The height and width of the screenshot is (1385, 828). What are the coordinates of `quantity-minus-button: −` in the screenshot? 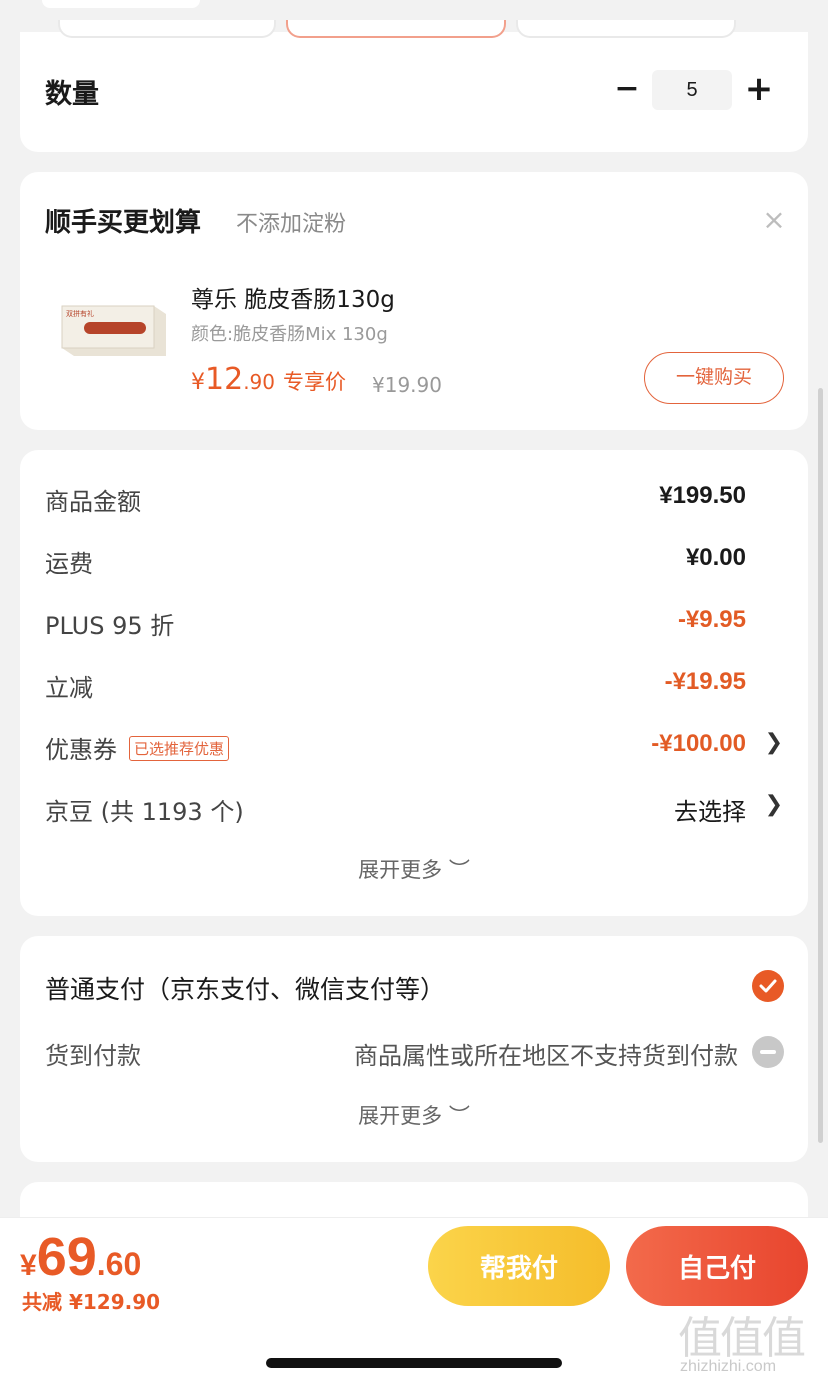 It's located at (627, 89).